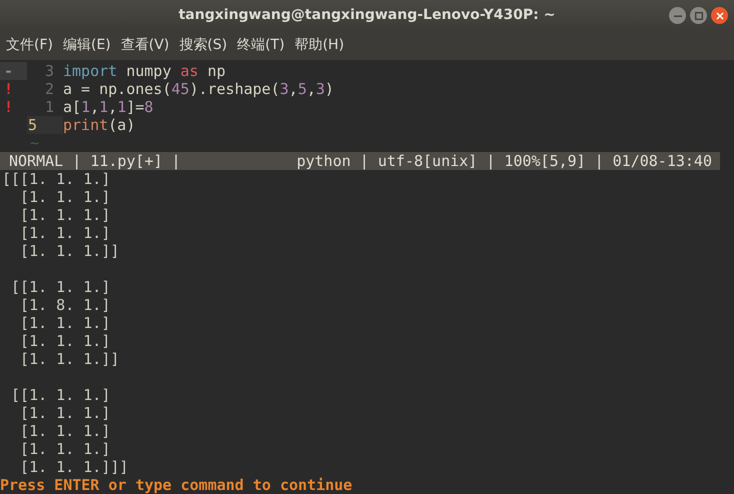 The width and height of the screenshot is (734, 494). Describe the element at coordinates (34, 143) in the screenshot. I see `empty-line-marker: ~` at that location.